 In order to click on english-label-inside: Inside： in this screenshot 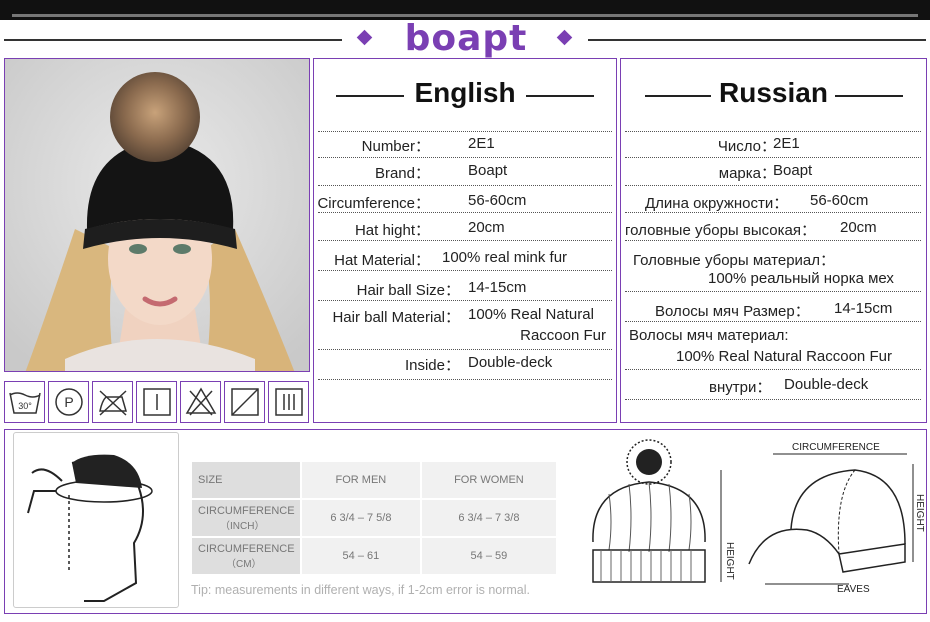, I will do `click(432, 365)`.